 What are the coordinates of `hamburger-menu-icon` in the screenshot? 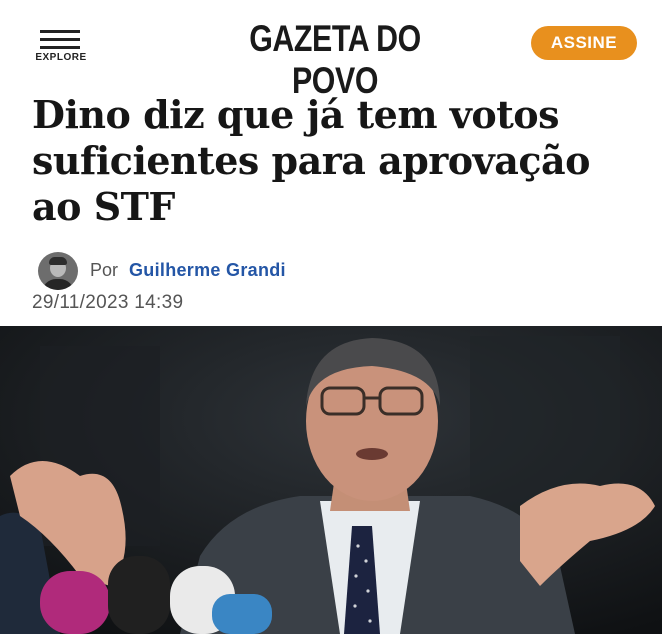 It's located at (60, 40).